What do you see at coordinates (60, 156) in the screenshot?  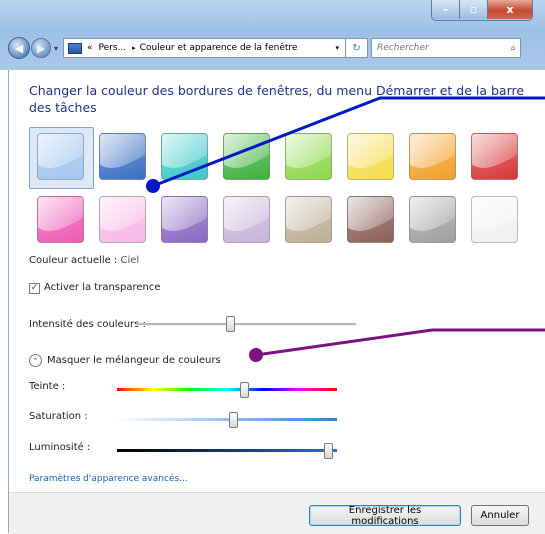 I see `color-swatch-ciel` at bounding box center [60, 156].